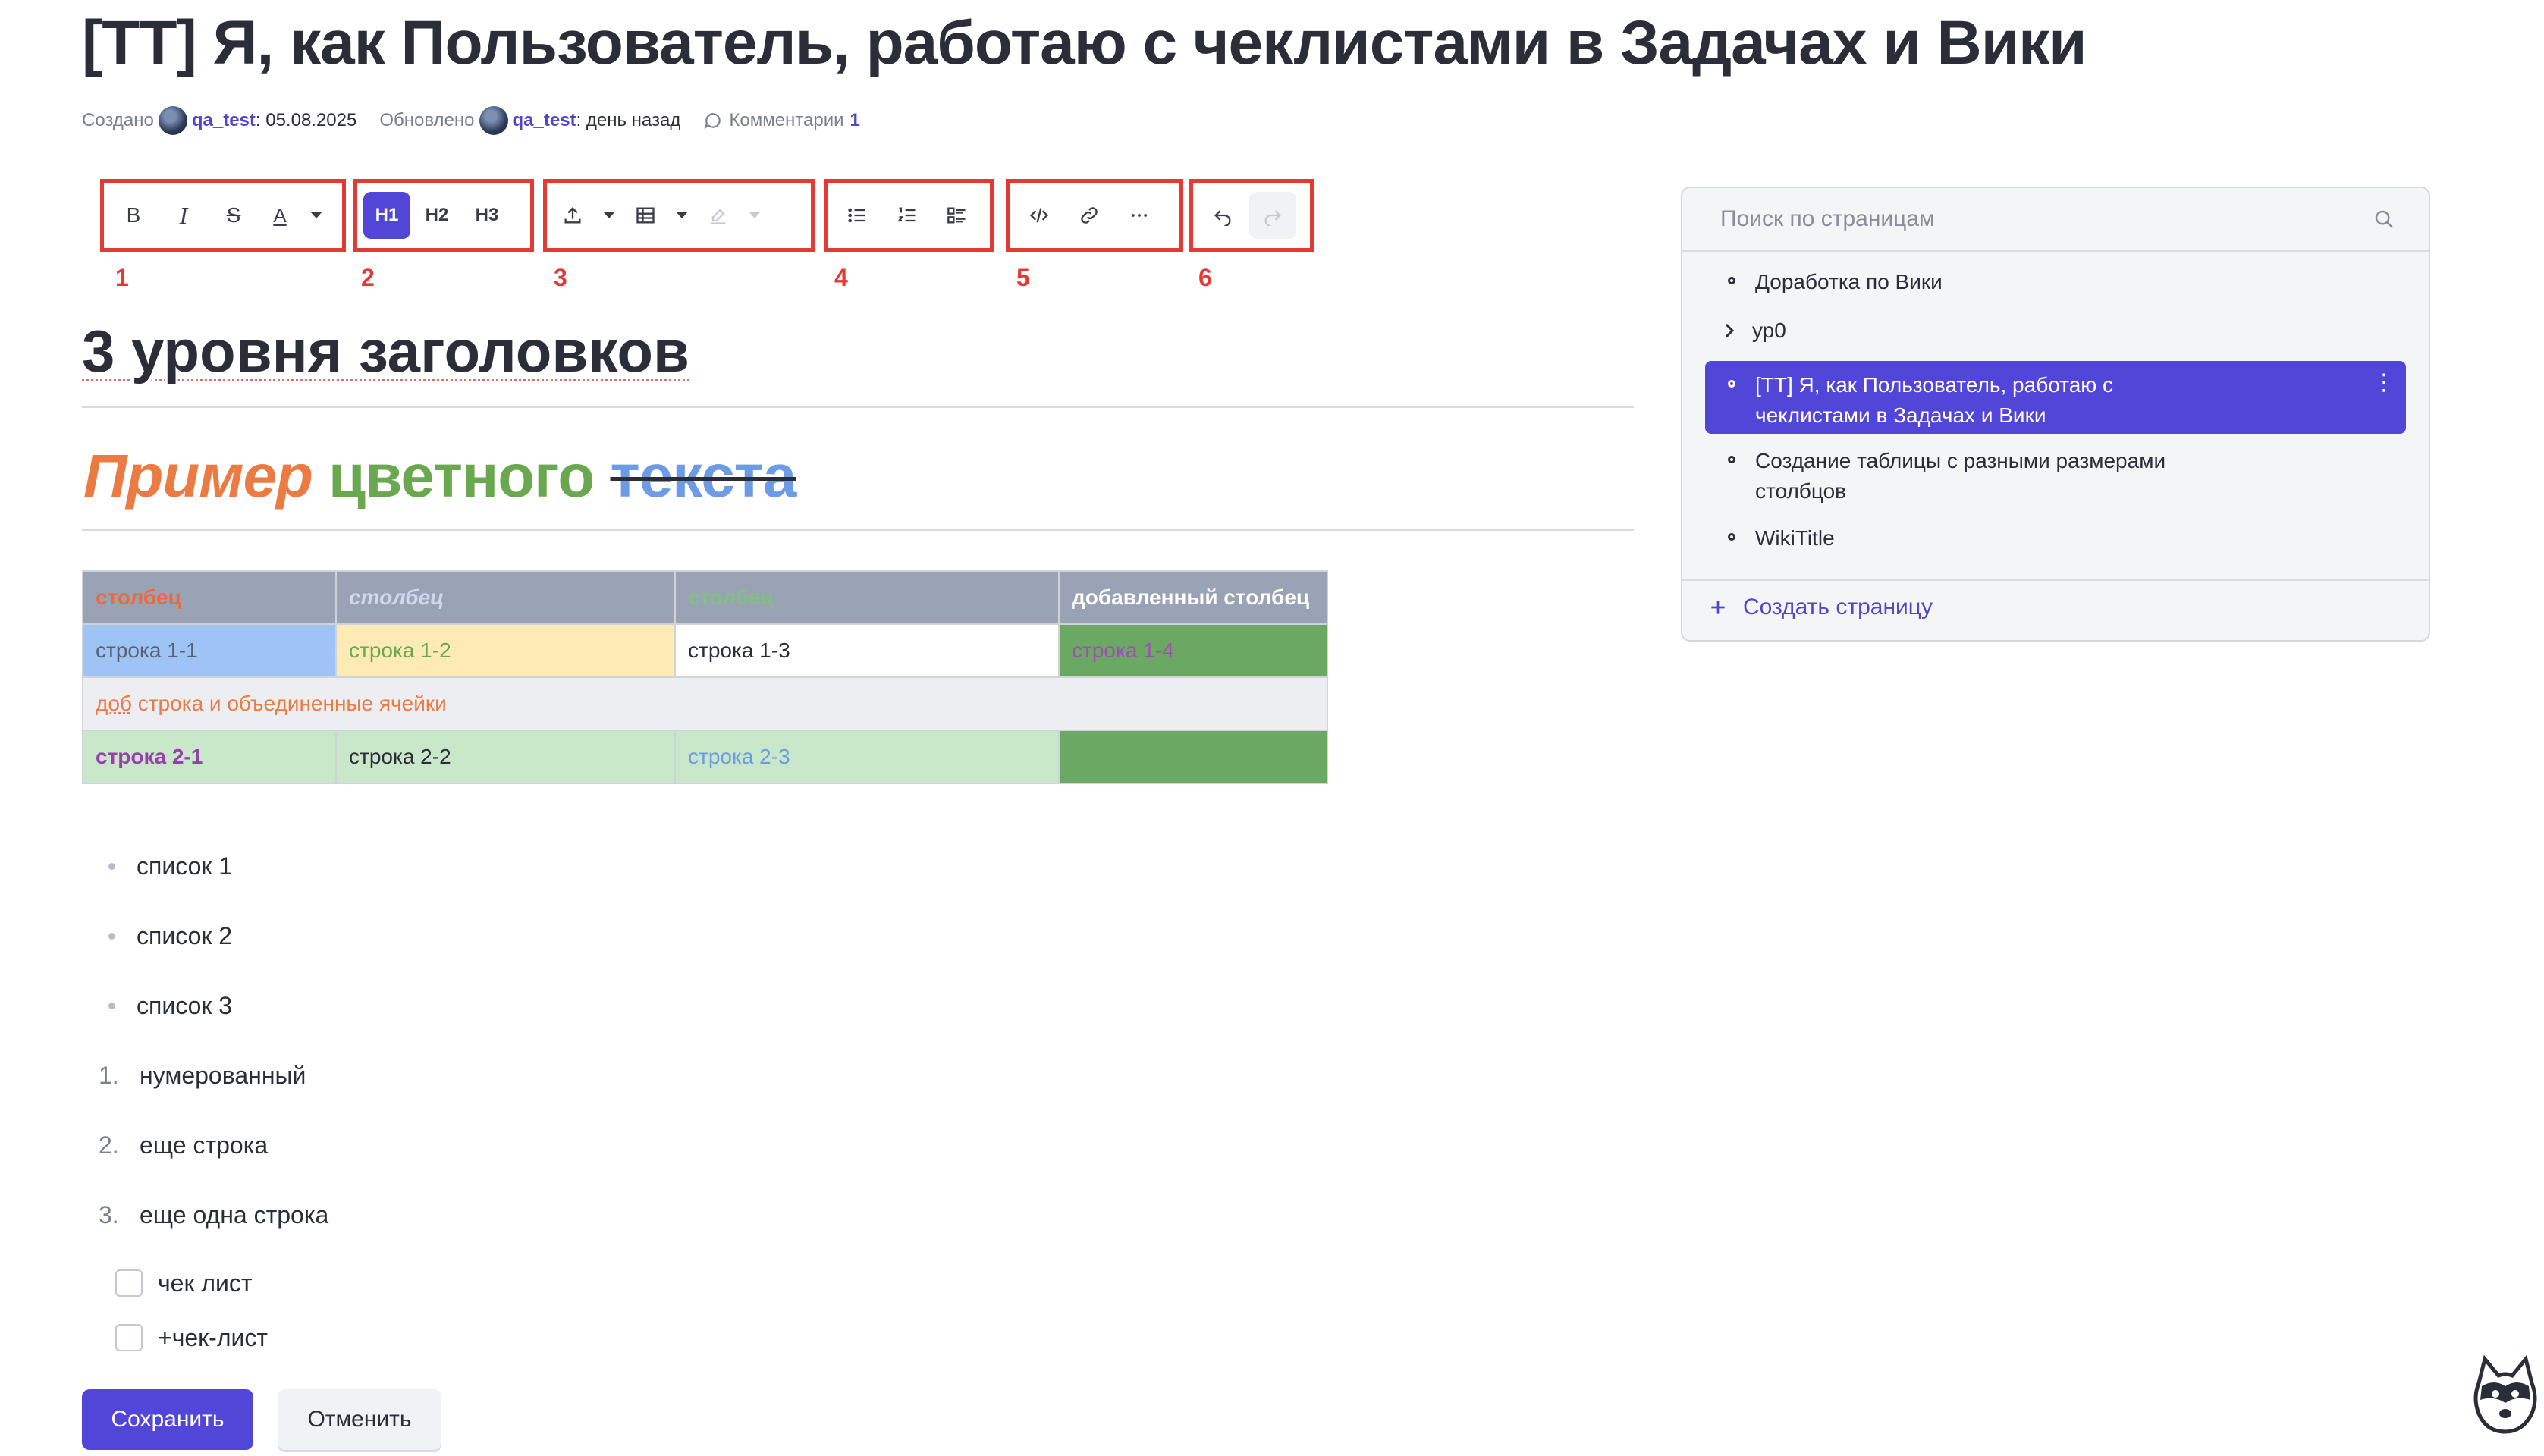 The height and width of the screenshot is (1456, 2544). Describe the element at coordinates (2055, 220) in the screenshot. I see `page-search: Поиск по страницам` at that location.